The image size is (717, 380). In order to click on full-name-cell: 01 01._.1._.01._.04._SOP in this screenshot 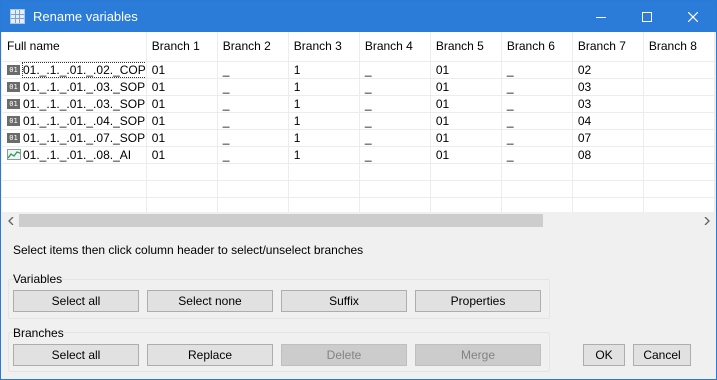, I will do `click(74, 121)`.